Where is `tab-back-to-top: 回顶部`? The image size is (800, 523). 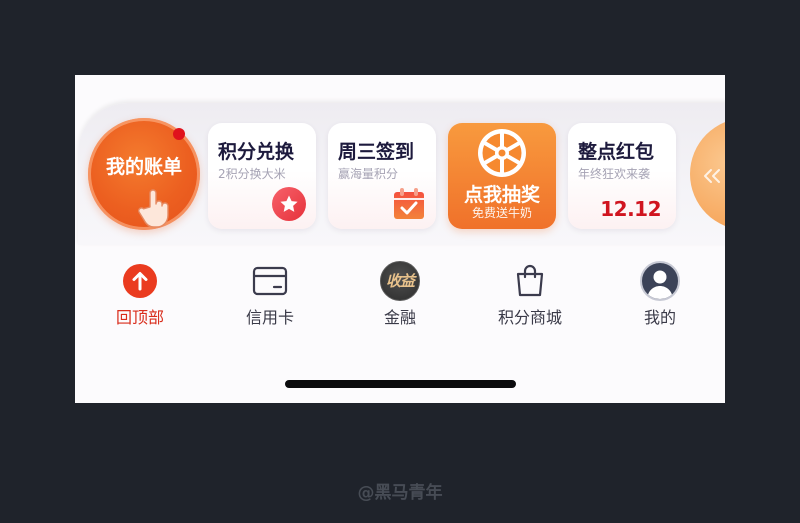
tab-back-to-top: 回顶部 is located at coordinates (140, 300).